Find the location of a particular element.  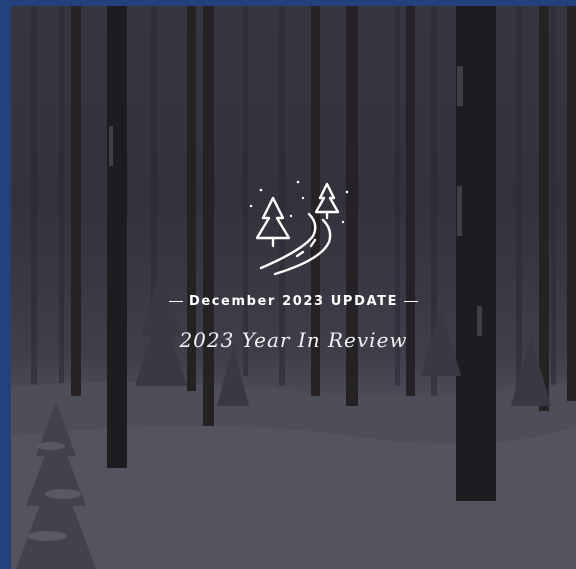

right-dash is located at coordinates (411, 301).